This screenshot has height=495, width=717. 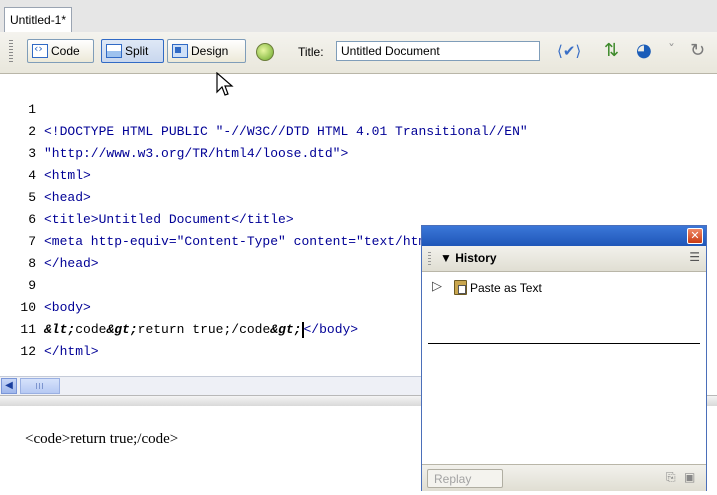 What do you see at coordinates (564, 343) in the screenshot?
I see `history-divider` at bounding box center [564, 343].